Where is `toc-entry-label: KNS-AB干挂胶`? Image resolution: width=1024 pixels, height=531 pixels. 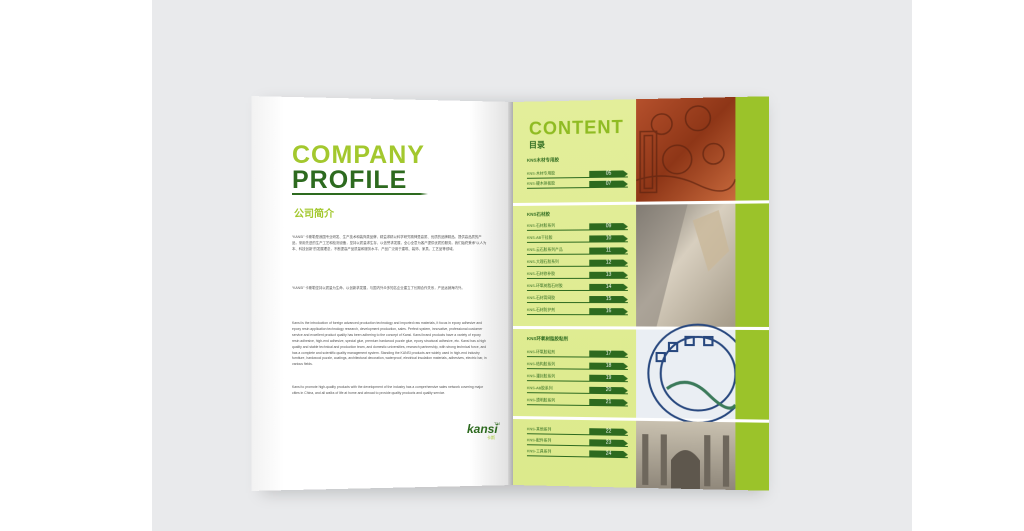 toc-entry-label: KNS-AB干挂胶 is located at coordinates (540, 238).